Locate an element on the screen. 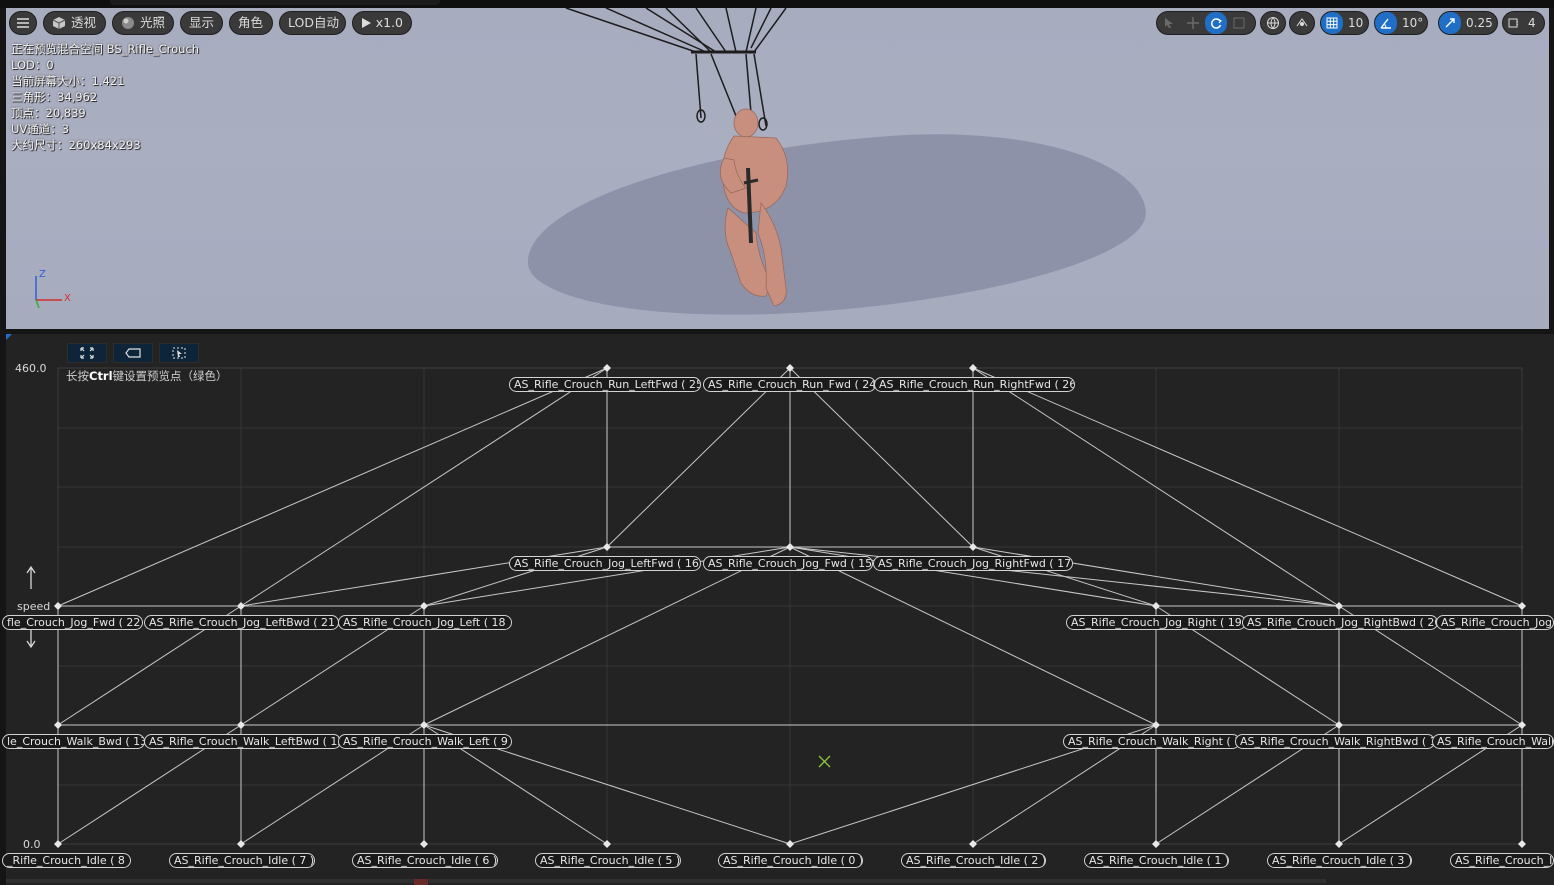  arrow-up-icon is located at coordinates (31, 577).